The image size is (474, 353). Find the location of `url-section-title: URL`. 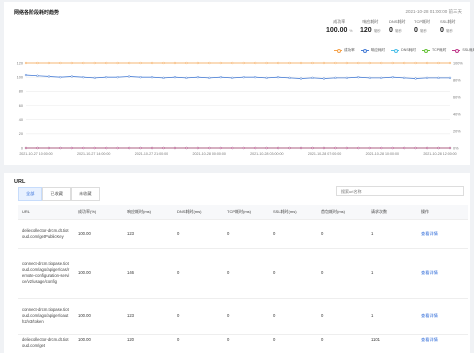

url-section-title: URL is located at coordinates (20, 182).